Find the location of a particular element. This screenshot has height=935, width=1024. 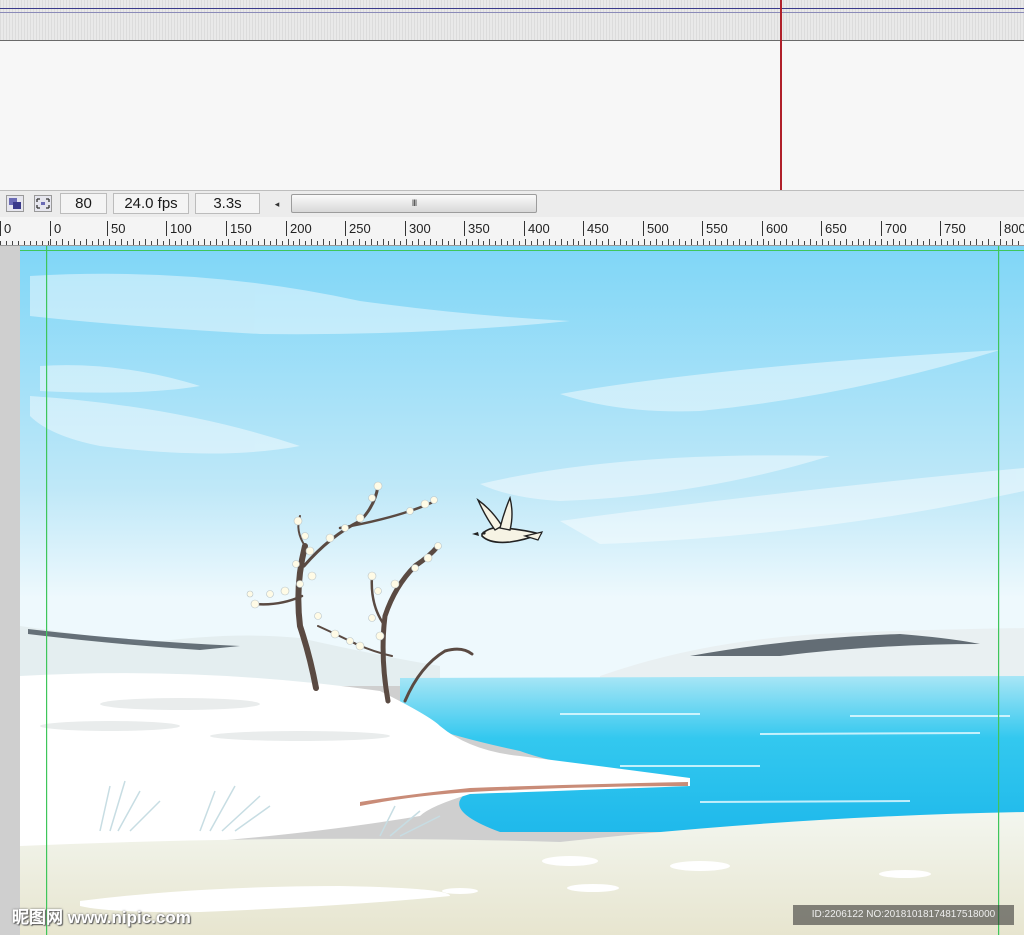

timeline-frame-header is located at coordinates (512, 20).